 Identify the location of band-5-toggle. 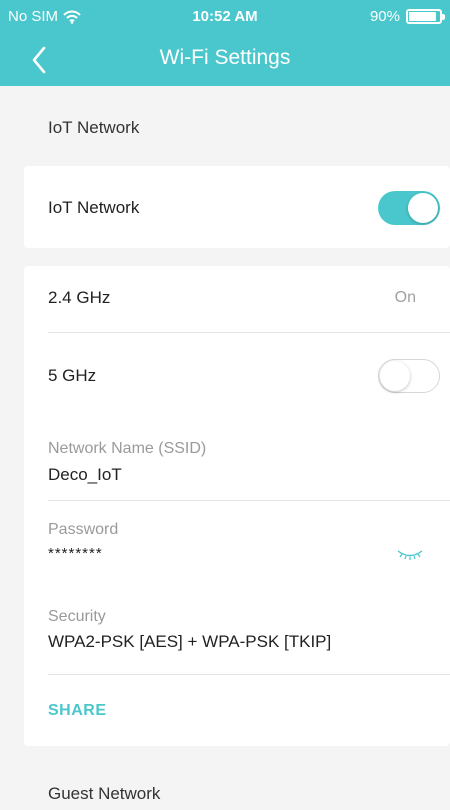
(409, 376).